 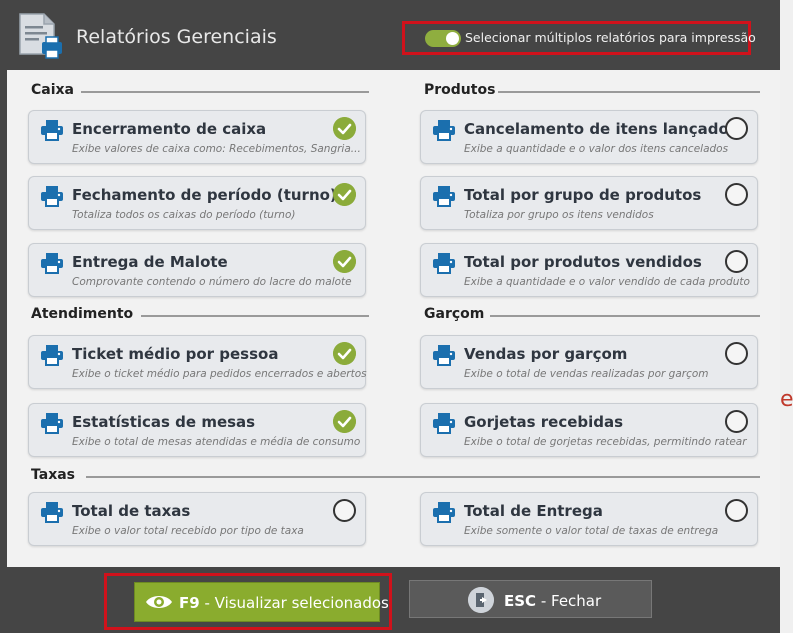 What do you see at coordinates (40, 36) in the screenshot?
I see `report-printer-icon` at bounding box center [40, 36].